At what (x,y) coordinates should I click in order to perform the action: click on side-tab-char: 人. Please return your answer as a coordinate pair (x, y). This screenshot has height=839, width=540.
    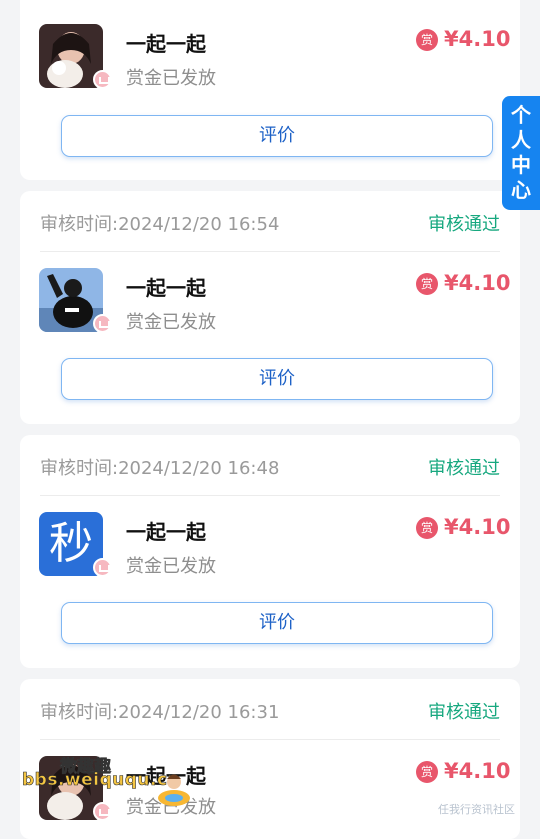
    Looking at the image, I should click on (521, 140).